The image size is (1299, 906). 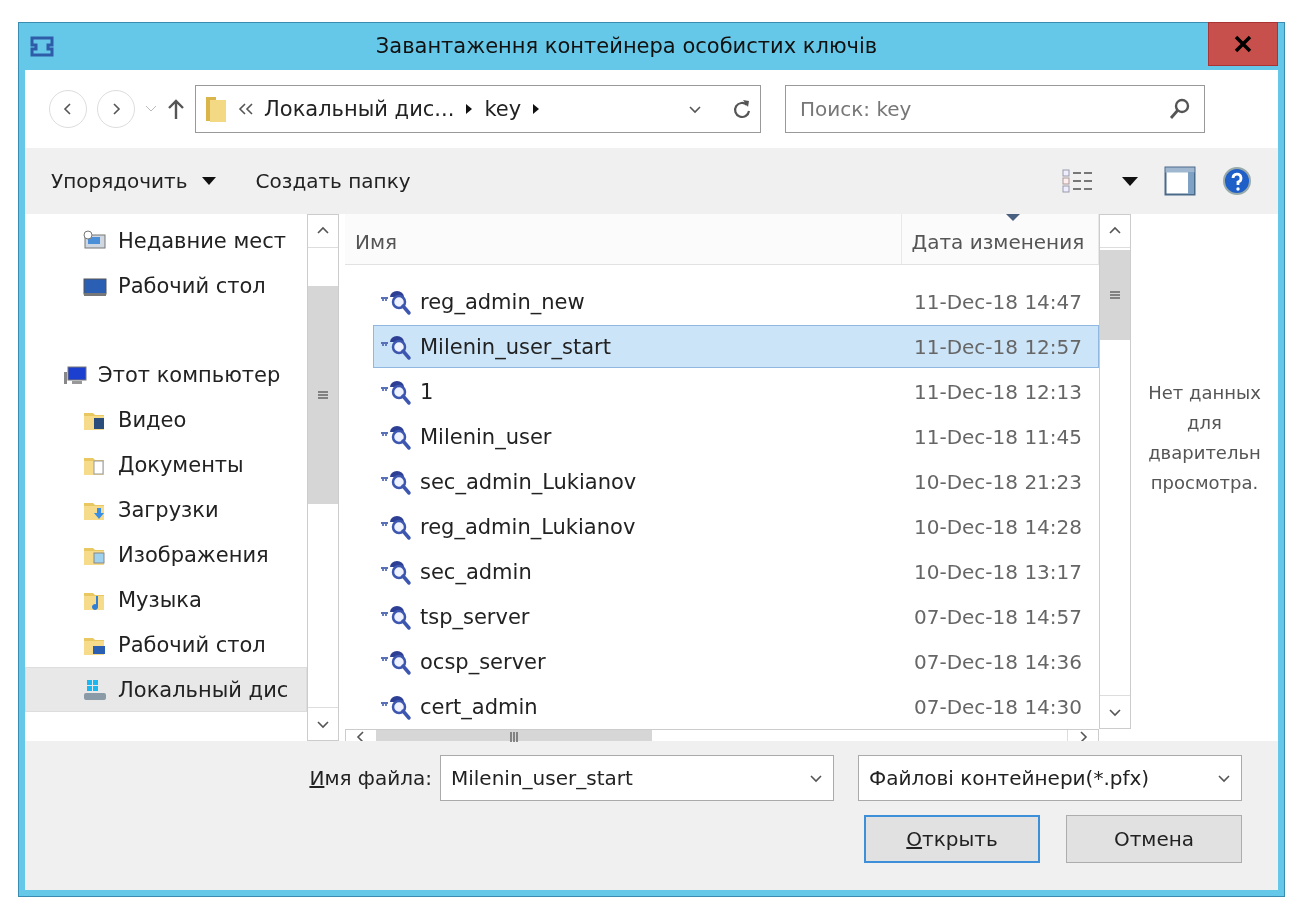 What do you see at coordinates (176, 109) in the screenshot?
I see `up-arrow-icon` at bounding box center [176, 109].